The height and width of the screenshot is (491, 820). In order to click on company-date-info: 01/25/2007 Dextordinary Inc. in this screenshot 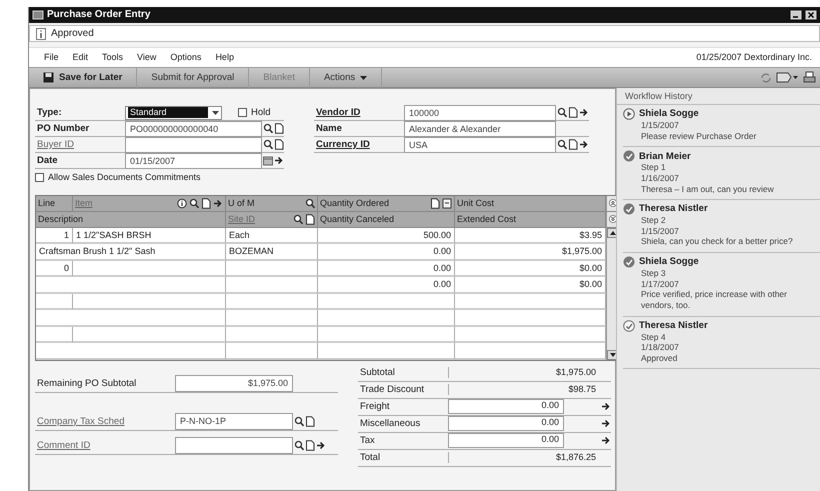, I will do `click(754, 57)`.